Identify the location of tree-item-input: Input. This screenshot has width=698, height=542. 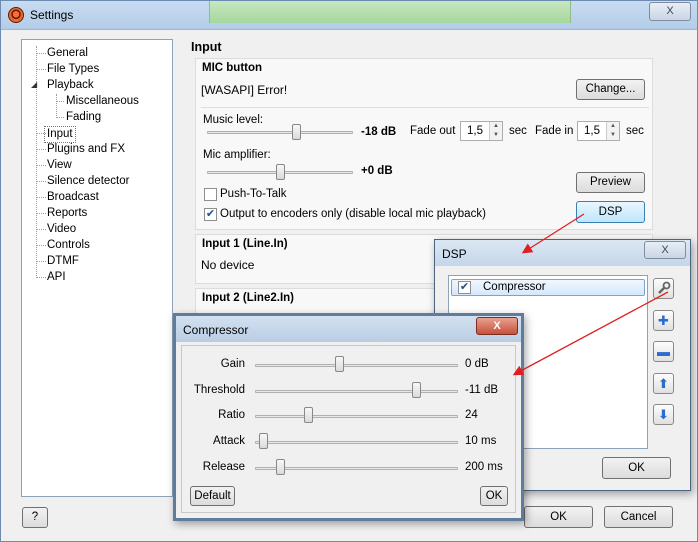
(60, 134).